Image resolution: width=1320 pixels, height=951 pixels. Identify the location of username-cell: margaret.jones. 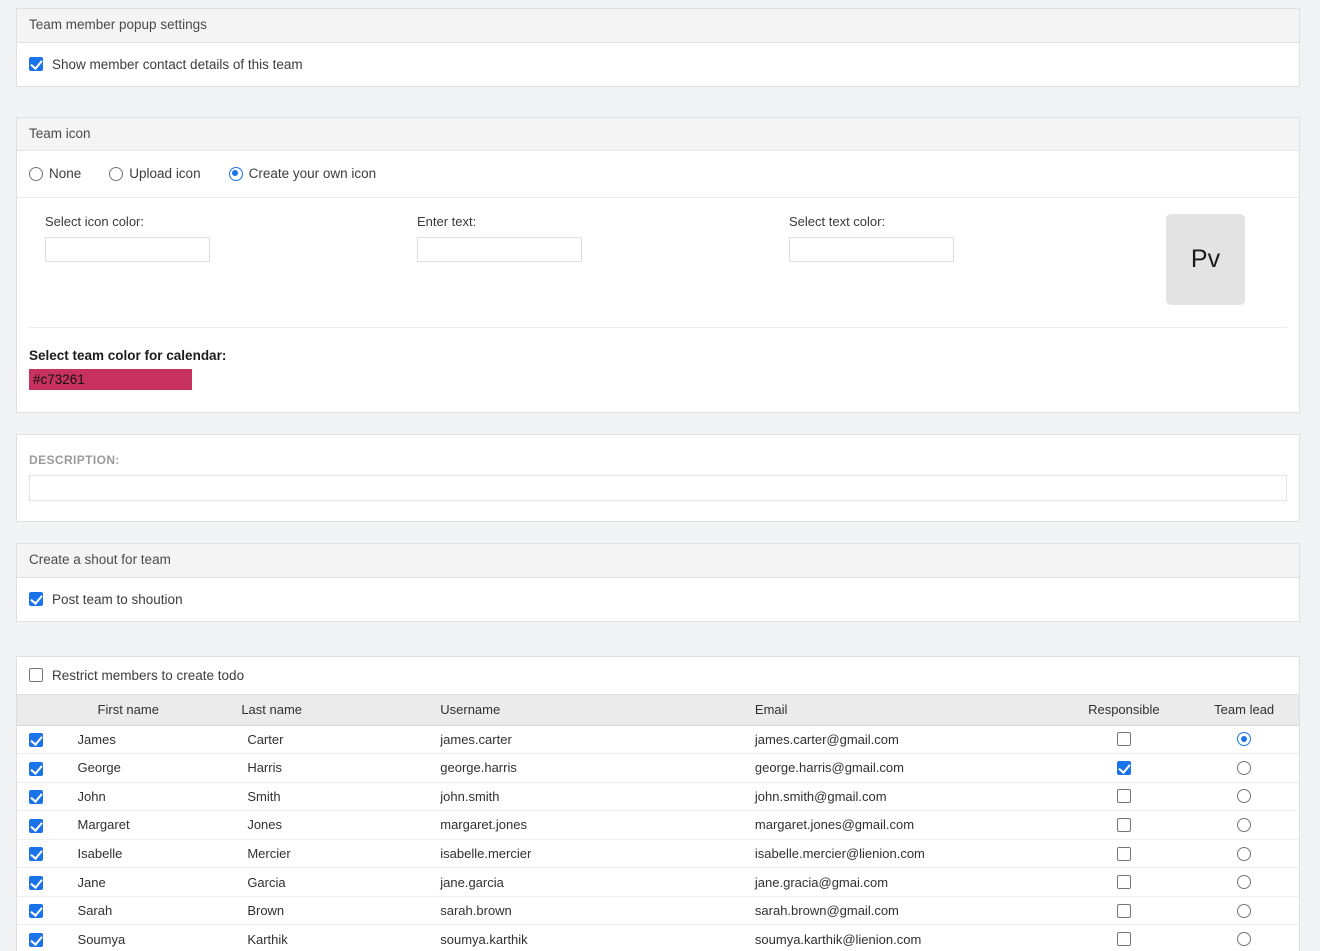
(597, 825).